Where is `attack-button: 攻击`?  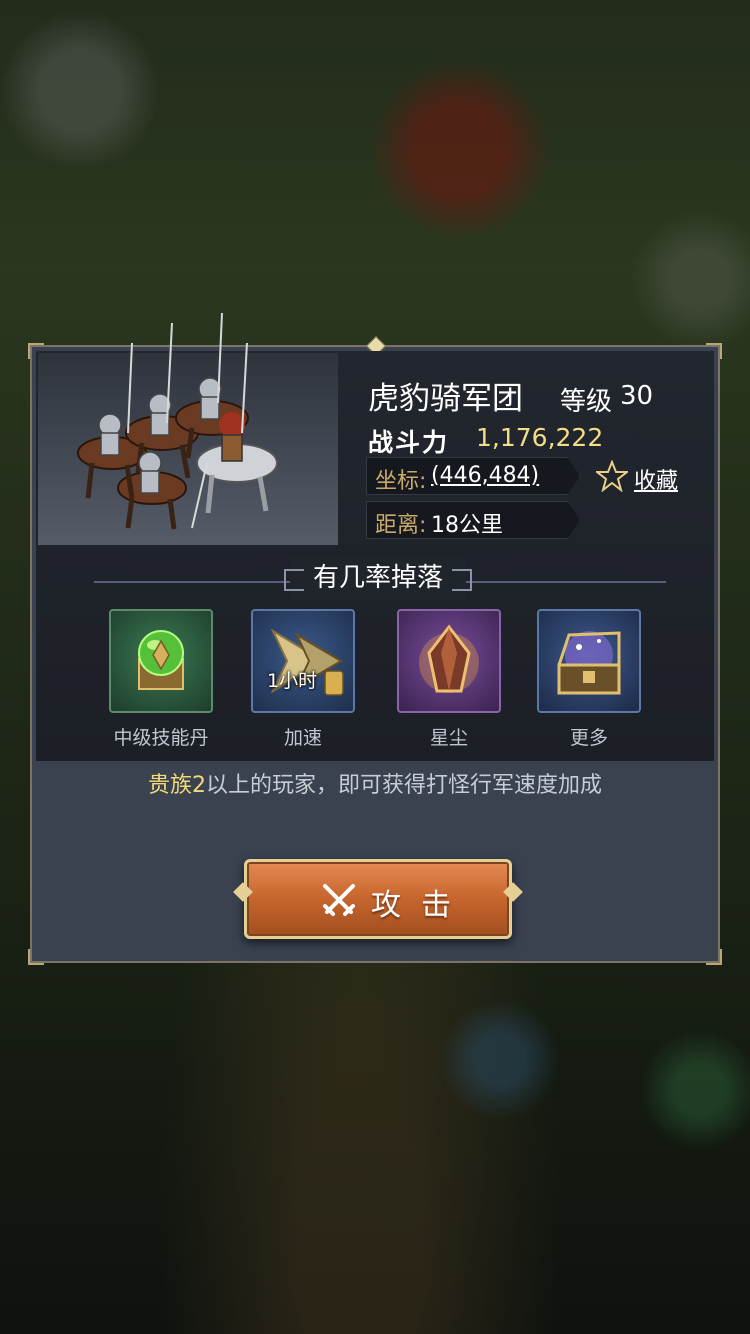 attack-button: 攻击 is located at coordinates (378, 899).